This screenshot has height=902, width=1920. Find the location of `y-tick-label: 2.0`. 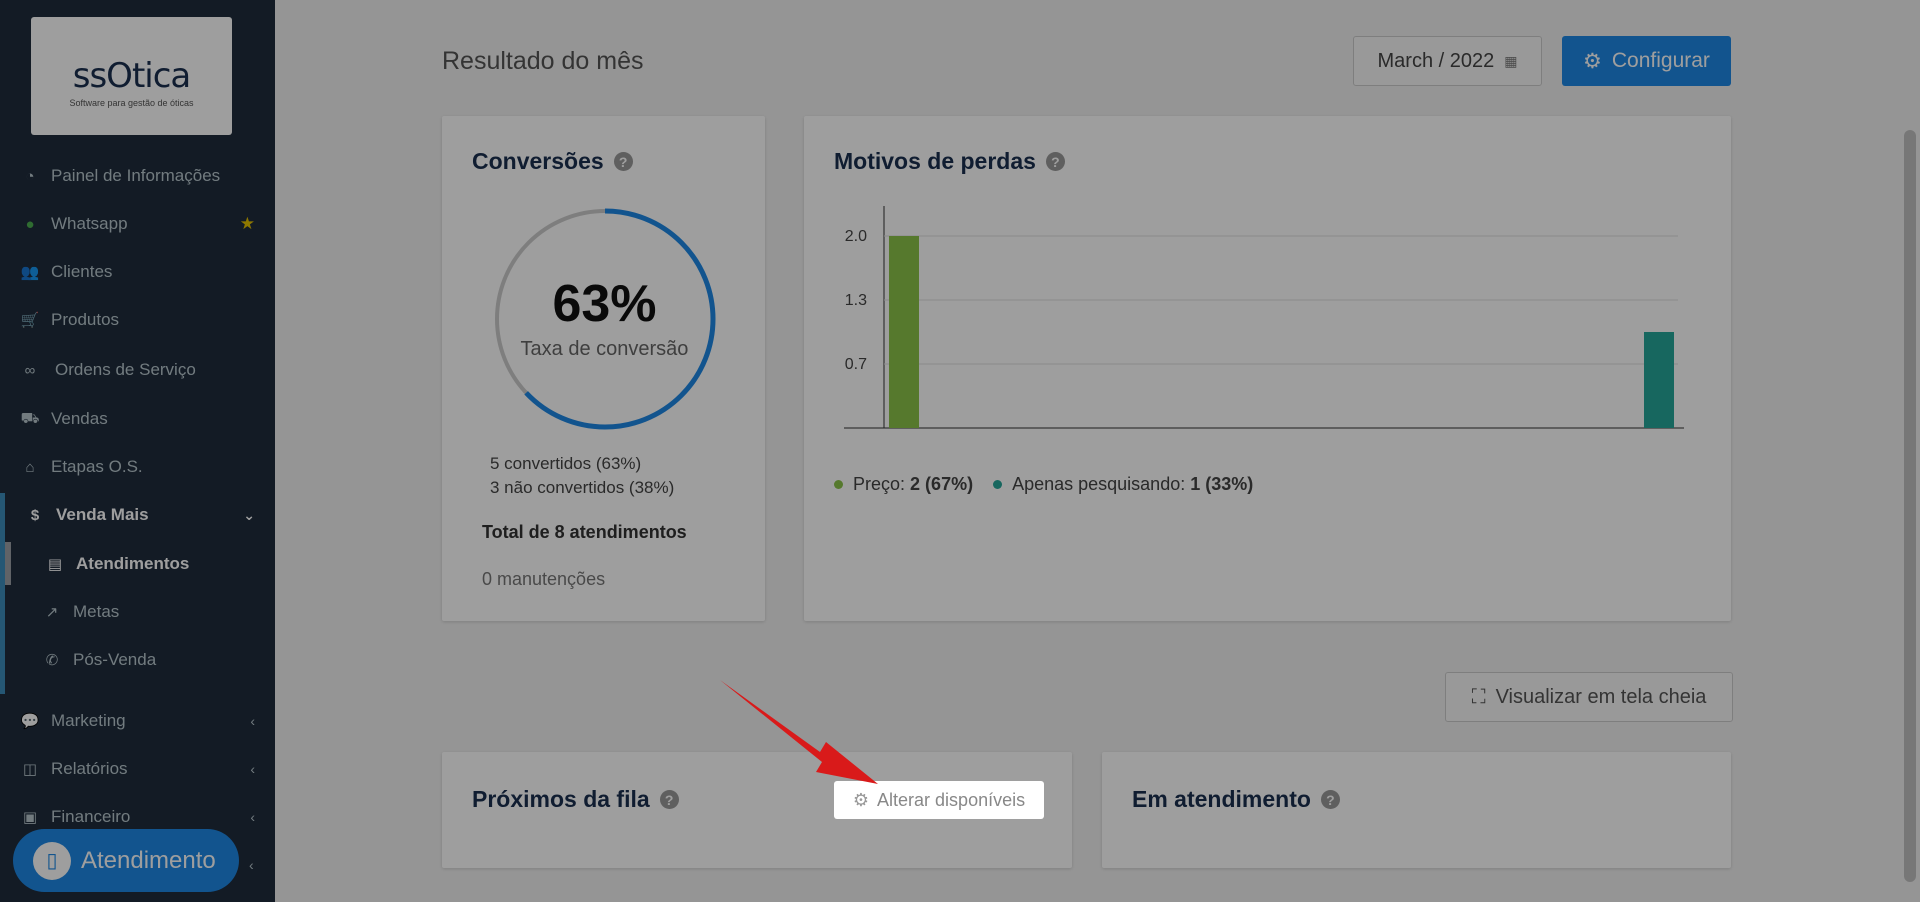

y-tick-label: 2.0 is located at coordinates (856, 236).